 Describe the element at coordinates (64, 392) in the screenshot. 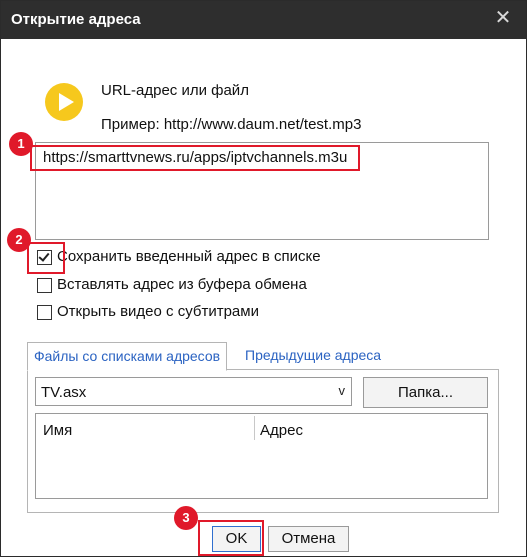

I see `playlist-select-value: TV.asx` at that location.